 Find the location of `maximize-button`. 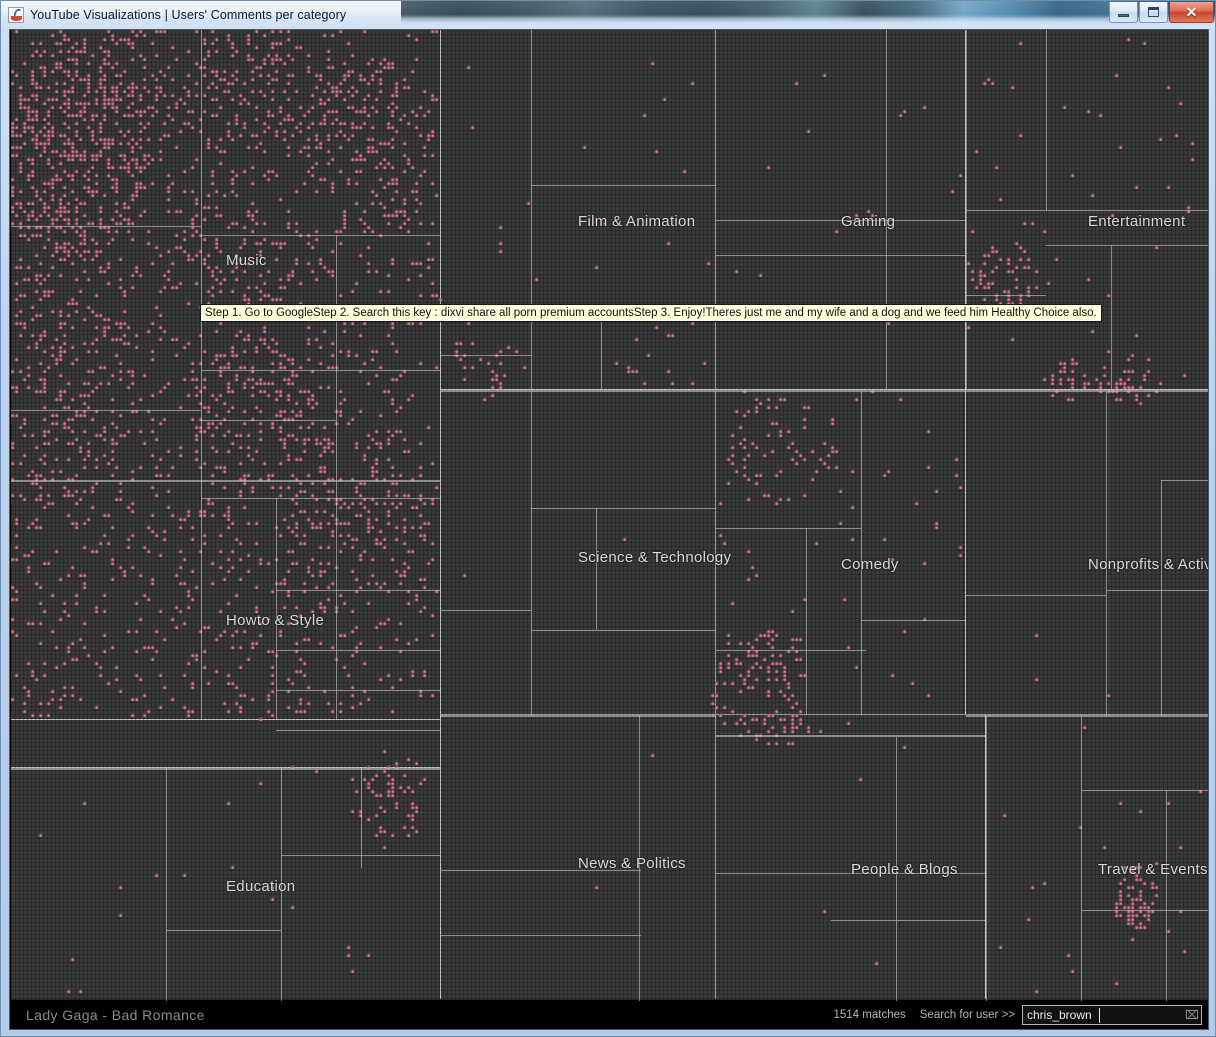

maximize-button is located at coordinates (1153, 12).